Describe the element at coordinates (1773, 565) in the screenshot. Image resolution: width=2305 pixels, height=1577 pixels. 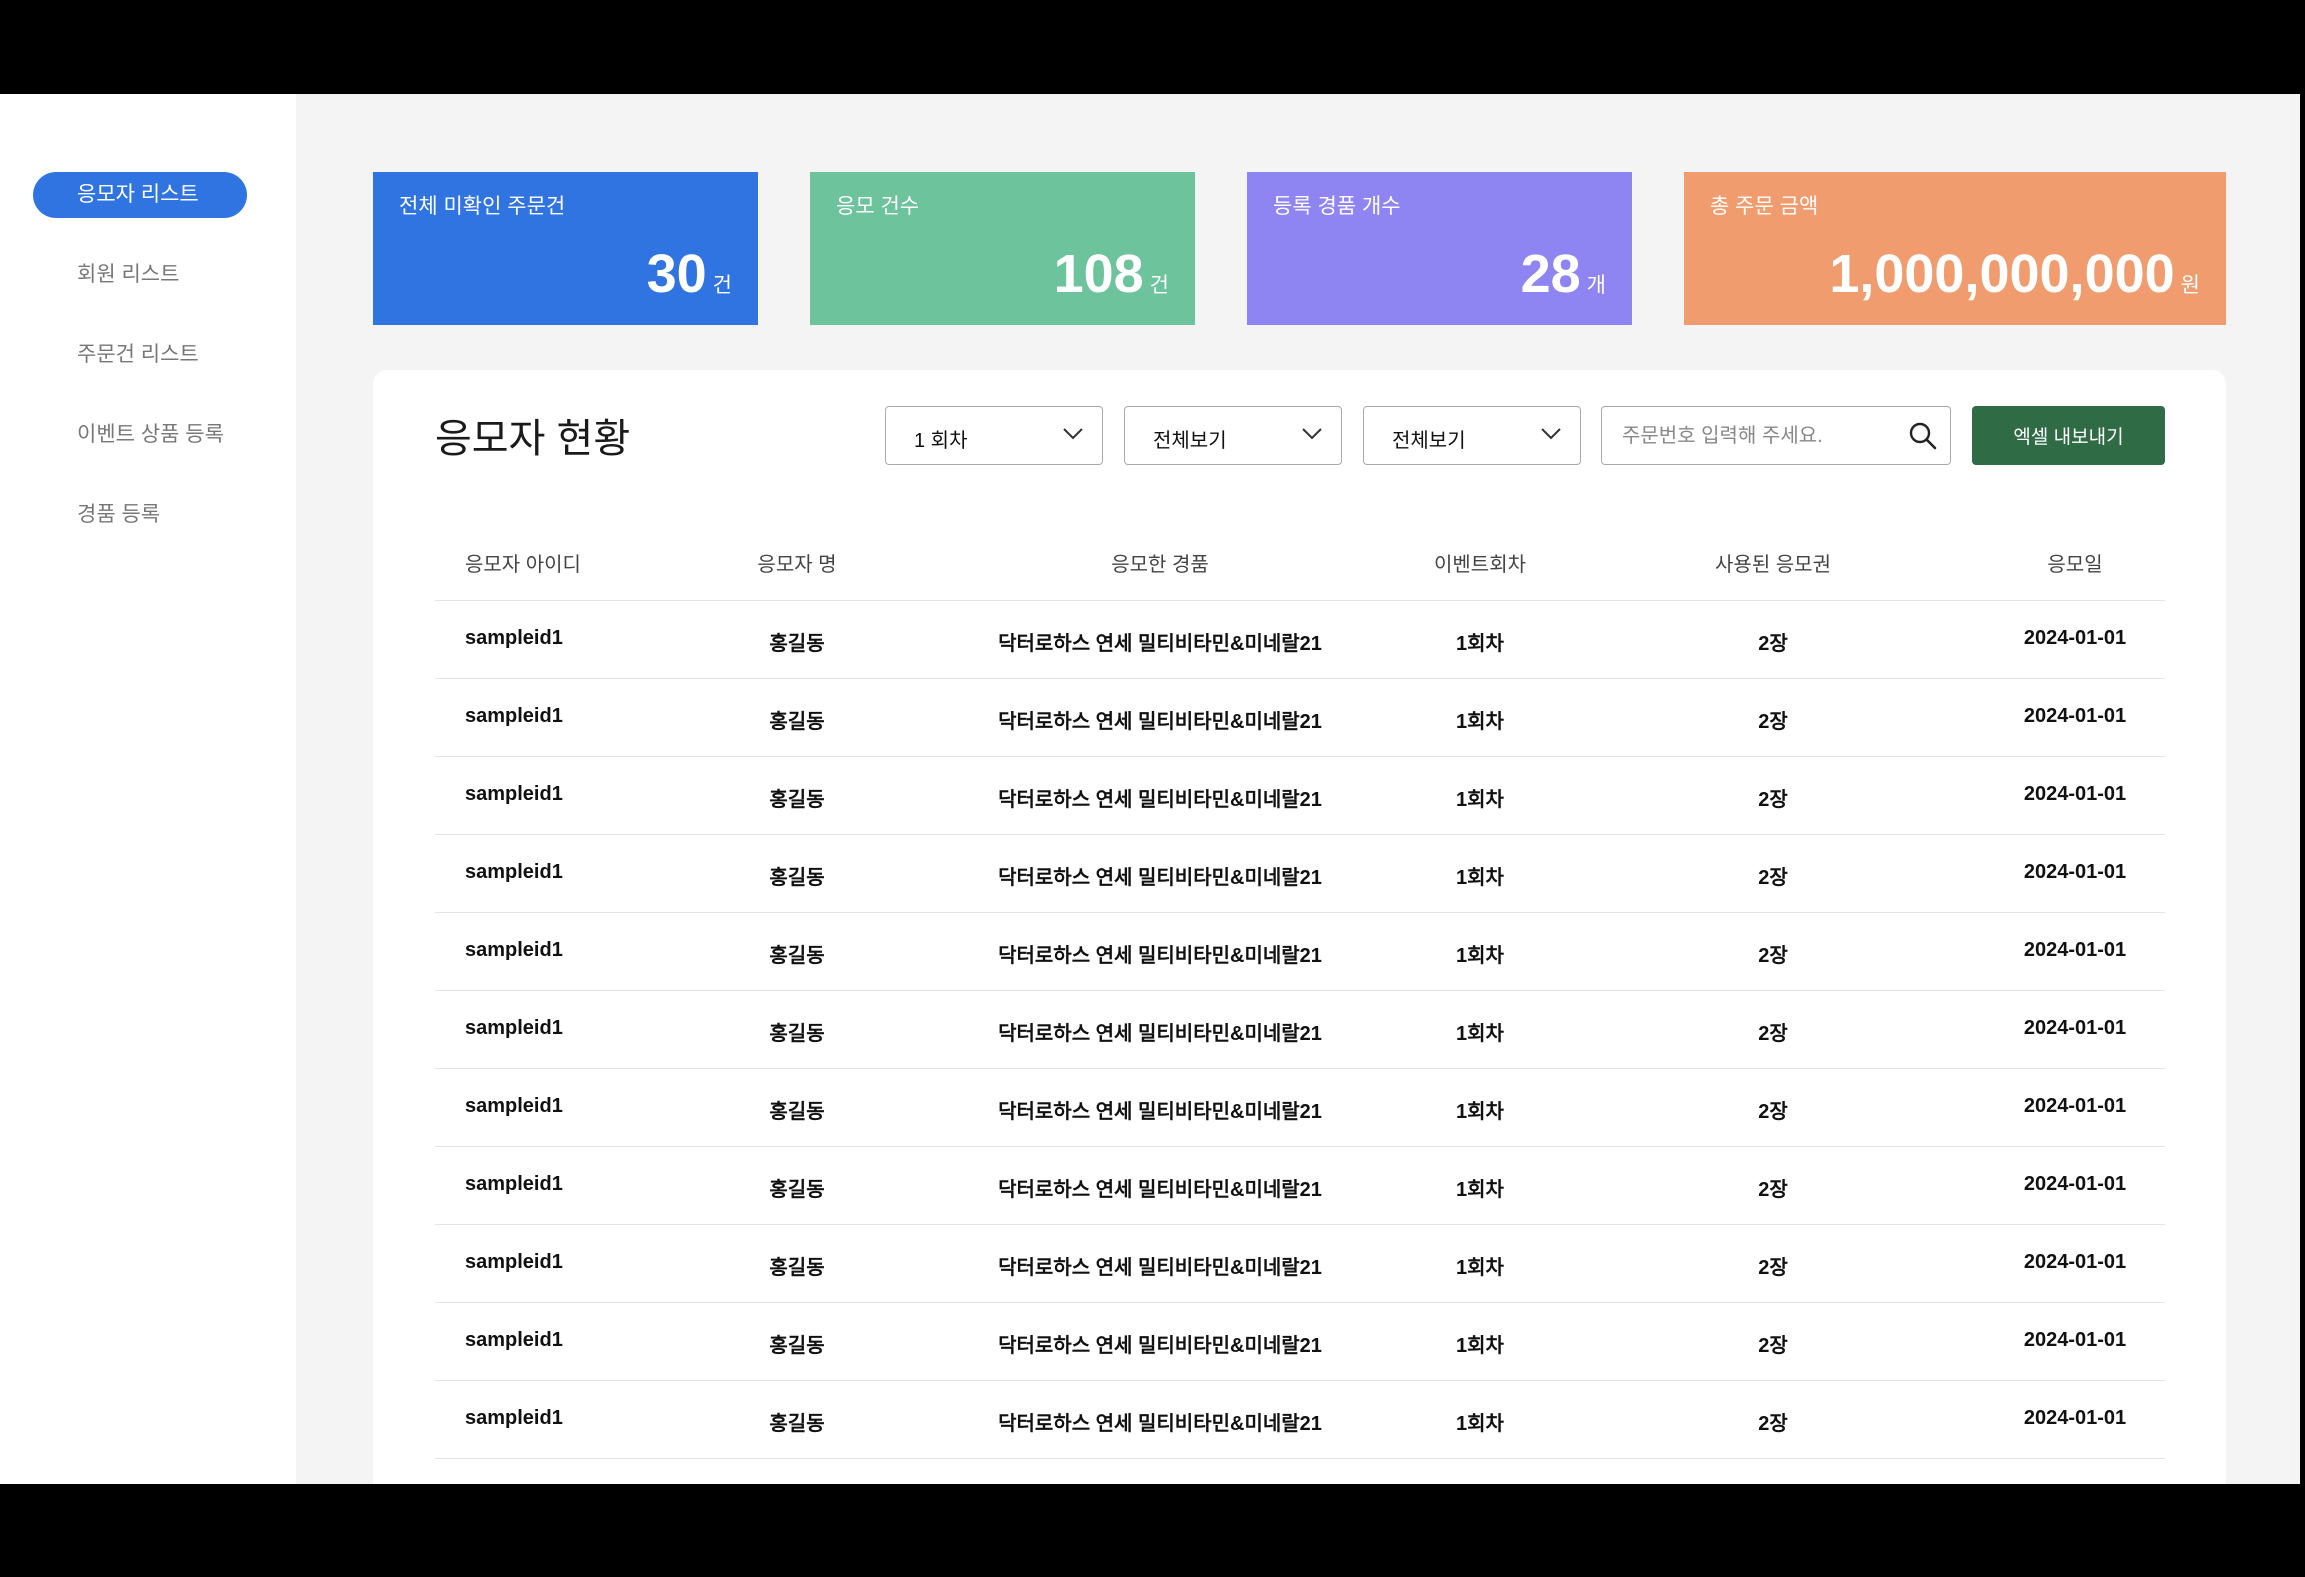
I see `column-header: 사용된 응모권` at that location.